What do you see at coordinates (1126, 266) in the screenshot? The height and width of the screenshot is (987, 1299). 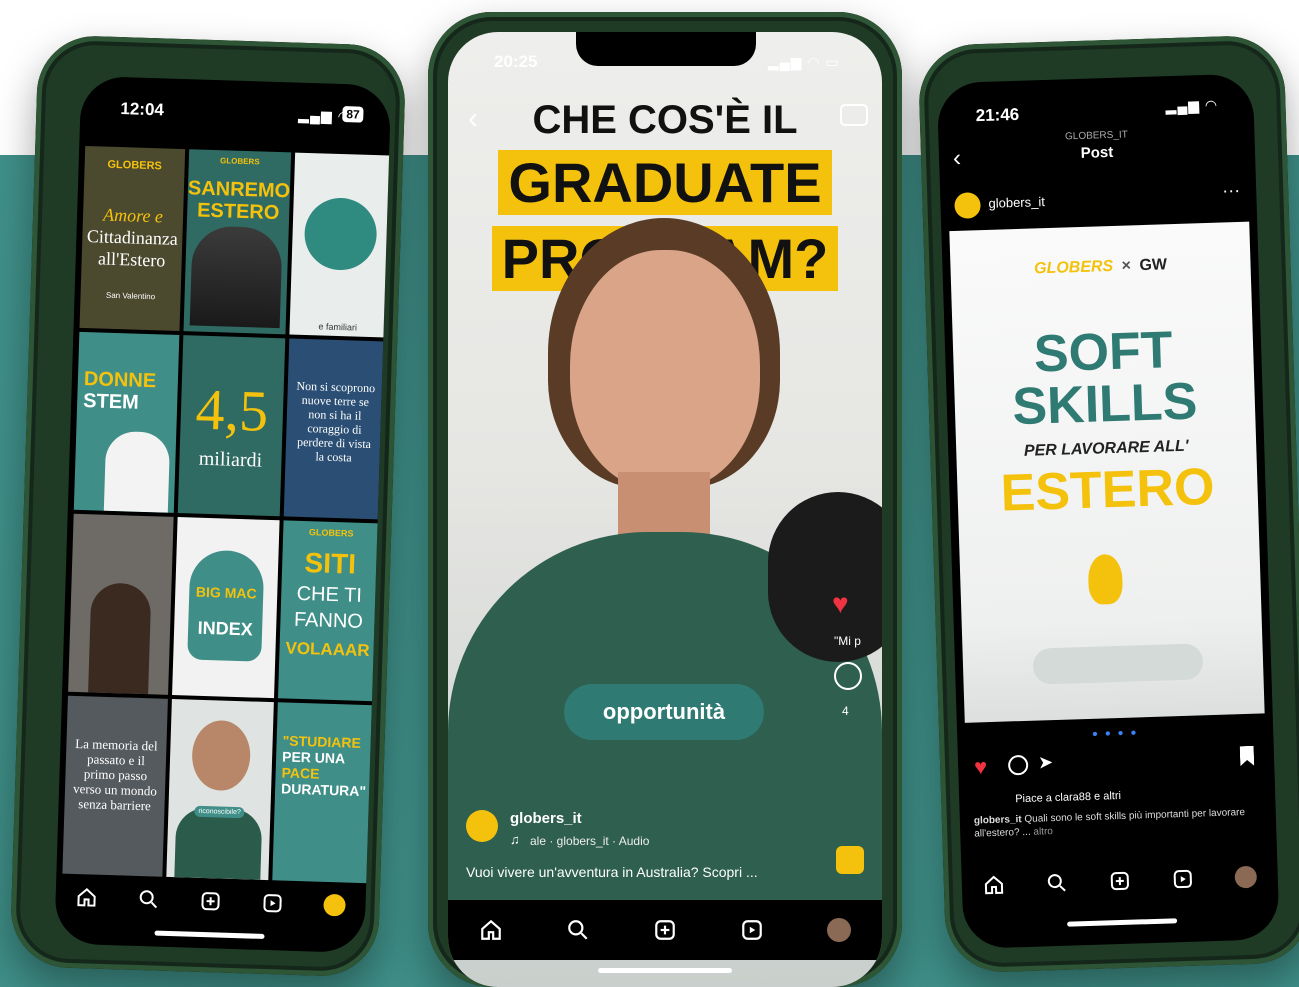 I see `brand-x: ×` at bounding box center [1126, 266].